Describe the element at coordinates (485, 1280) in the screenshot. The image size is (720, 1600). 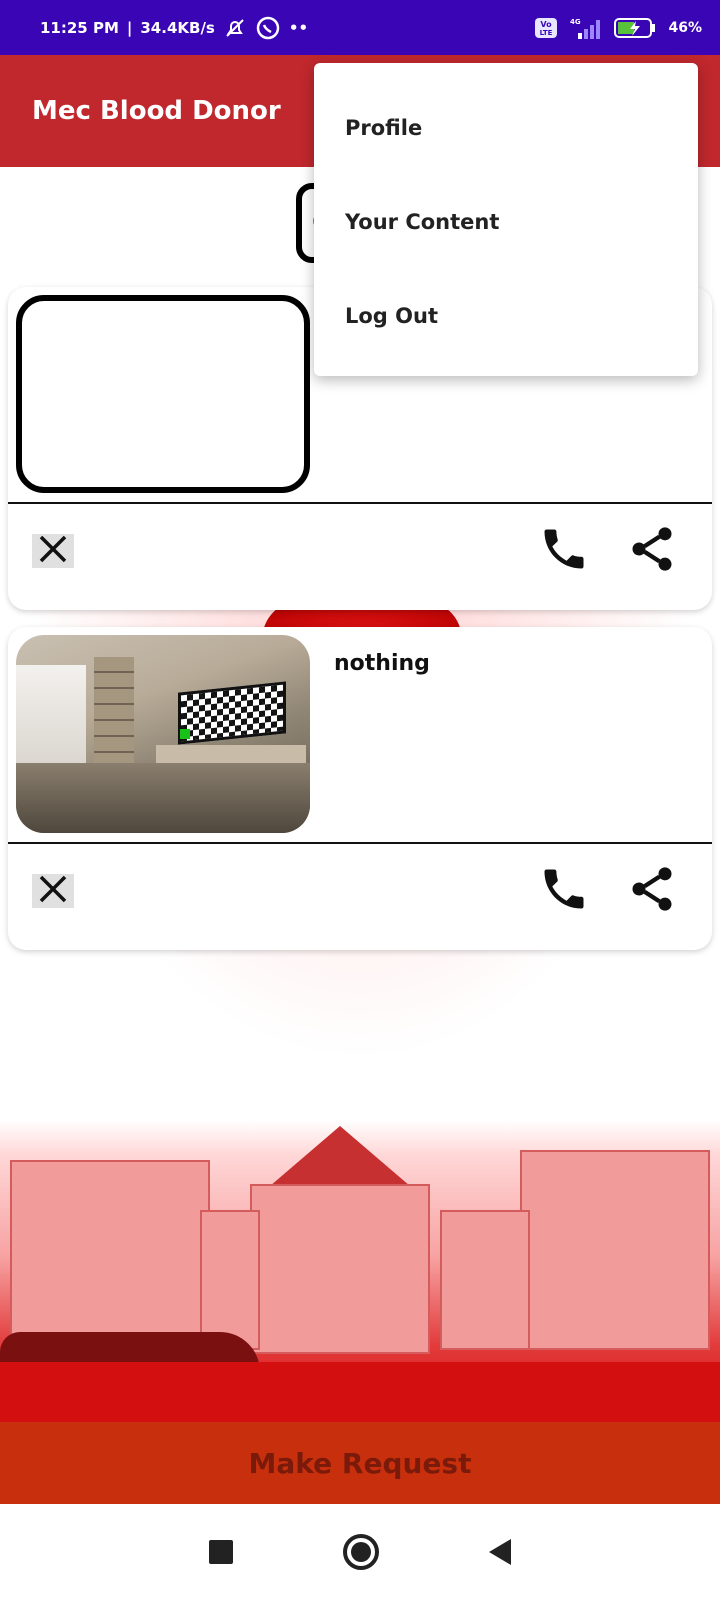
I see `campus-right-wing` at that location.